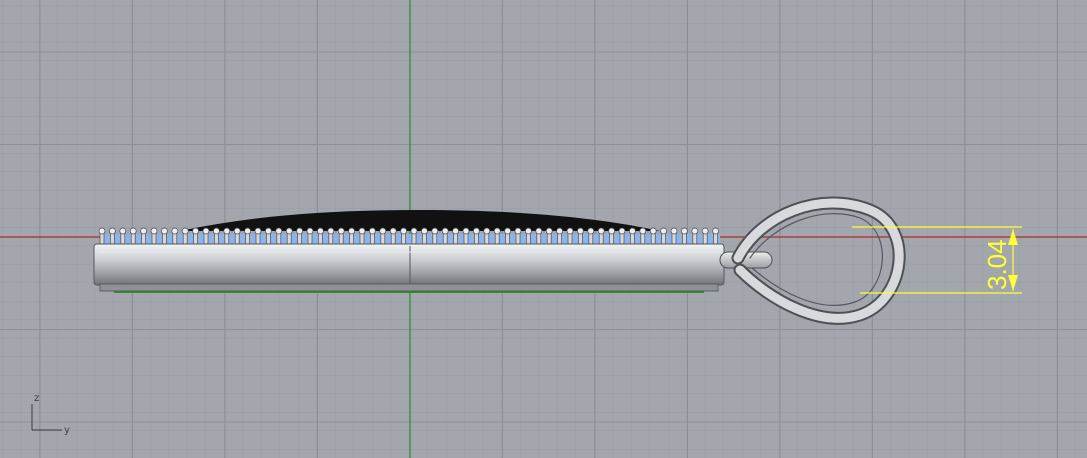 This screenshot has height=458, width=1087. I want to click on widget-z-label: z, so click(36, 398).